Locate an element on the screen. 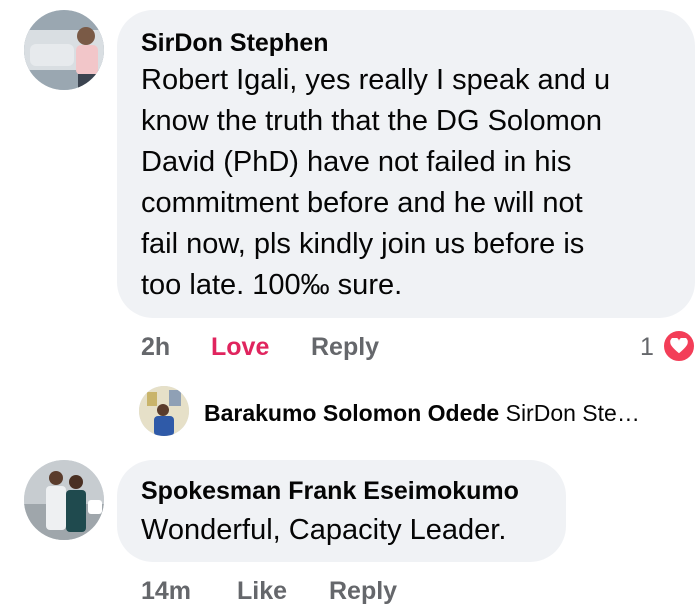  avatar-spokesman-frank-eseimokumo is located at coordinates (64, 500).